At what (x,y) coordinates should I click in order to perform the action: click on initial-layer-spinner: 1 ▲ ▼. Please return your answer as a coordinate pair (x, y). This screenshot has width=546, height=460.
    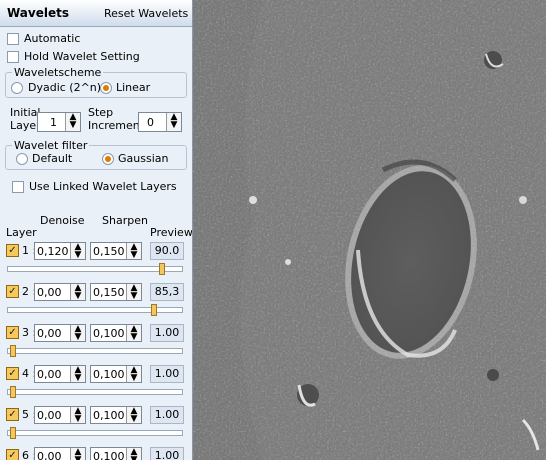
    Looking at the image, I should click on (59, 122).